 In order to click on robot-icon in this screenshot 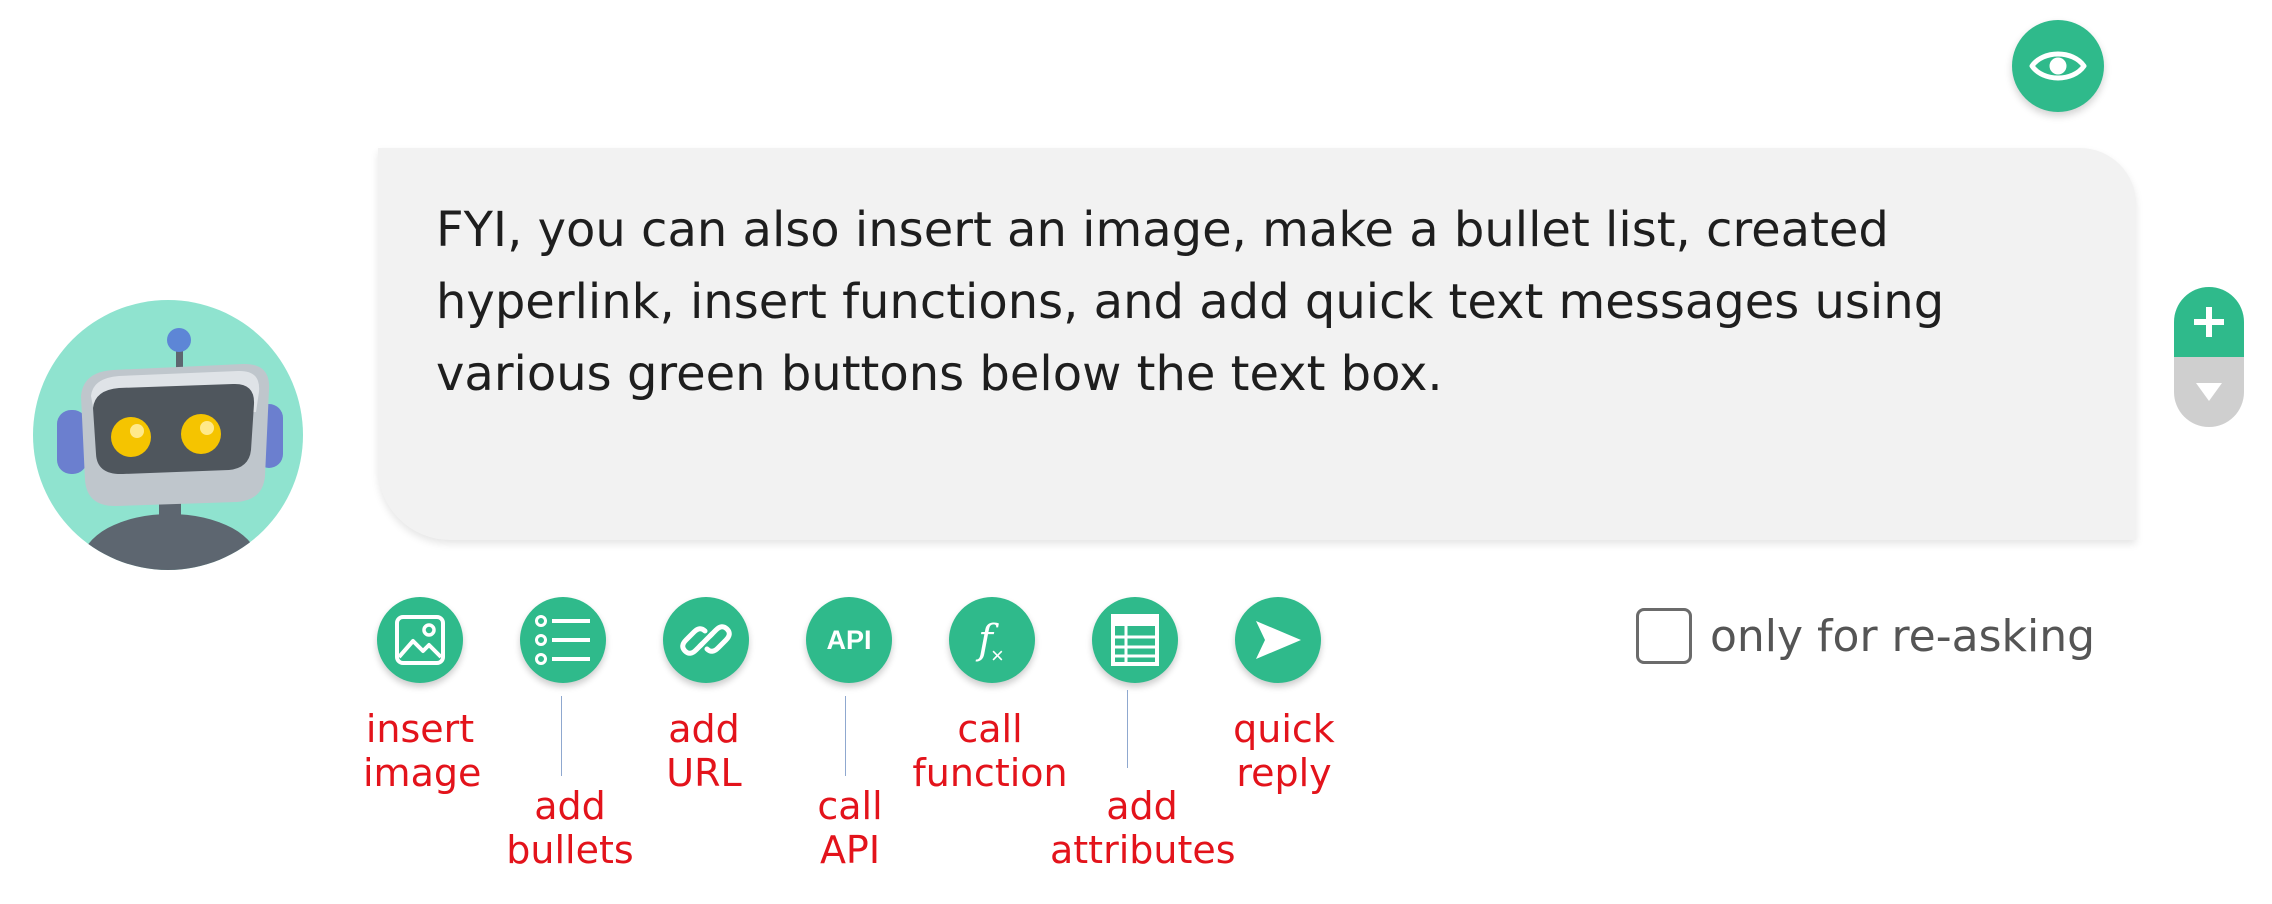, I will do `click(168, 435)`.